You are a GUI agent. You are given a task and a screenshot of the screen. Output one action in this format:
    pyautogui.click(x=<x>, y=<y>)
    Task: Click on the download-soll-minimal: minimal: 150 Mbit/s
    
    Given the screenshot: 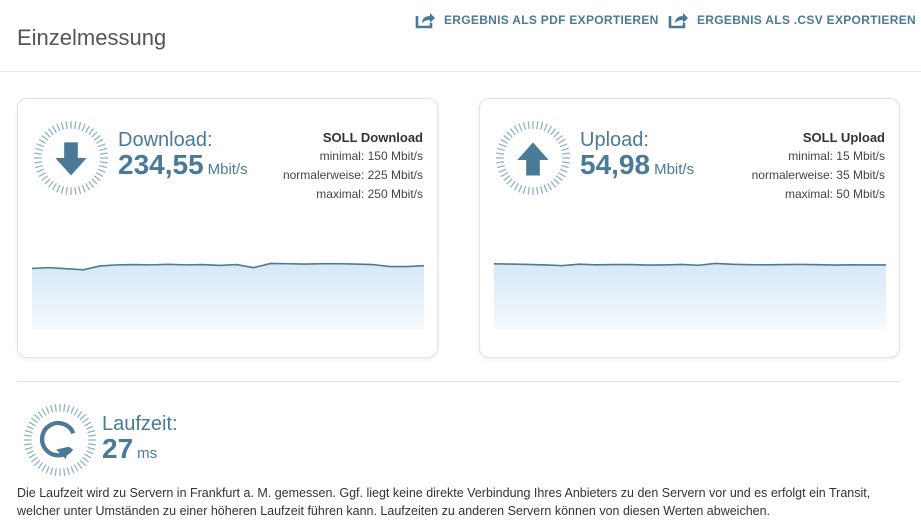 What is the action you would take?
    pyautogui.click(x=371, y=156)
    